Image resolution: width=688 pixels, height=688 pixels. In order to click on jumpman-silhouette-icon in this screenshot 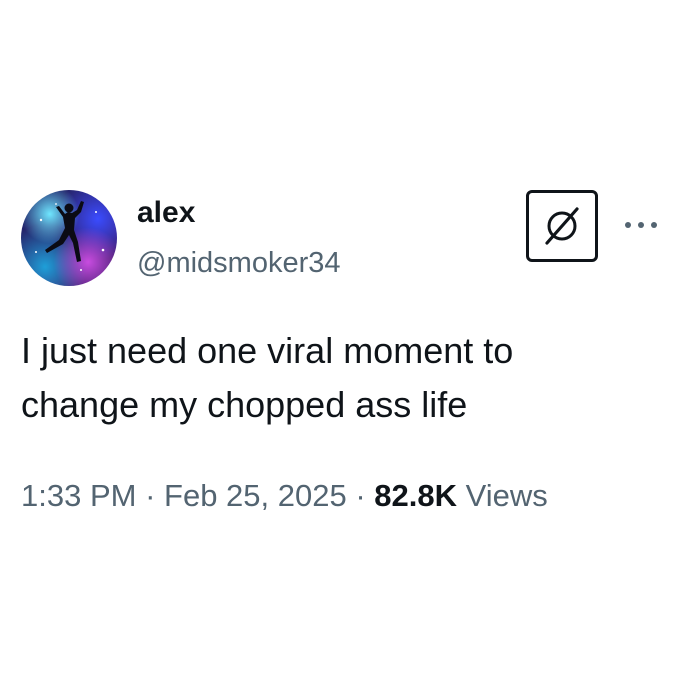, I will do `click(70, 236)`.